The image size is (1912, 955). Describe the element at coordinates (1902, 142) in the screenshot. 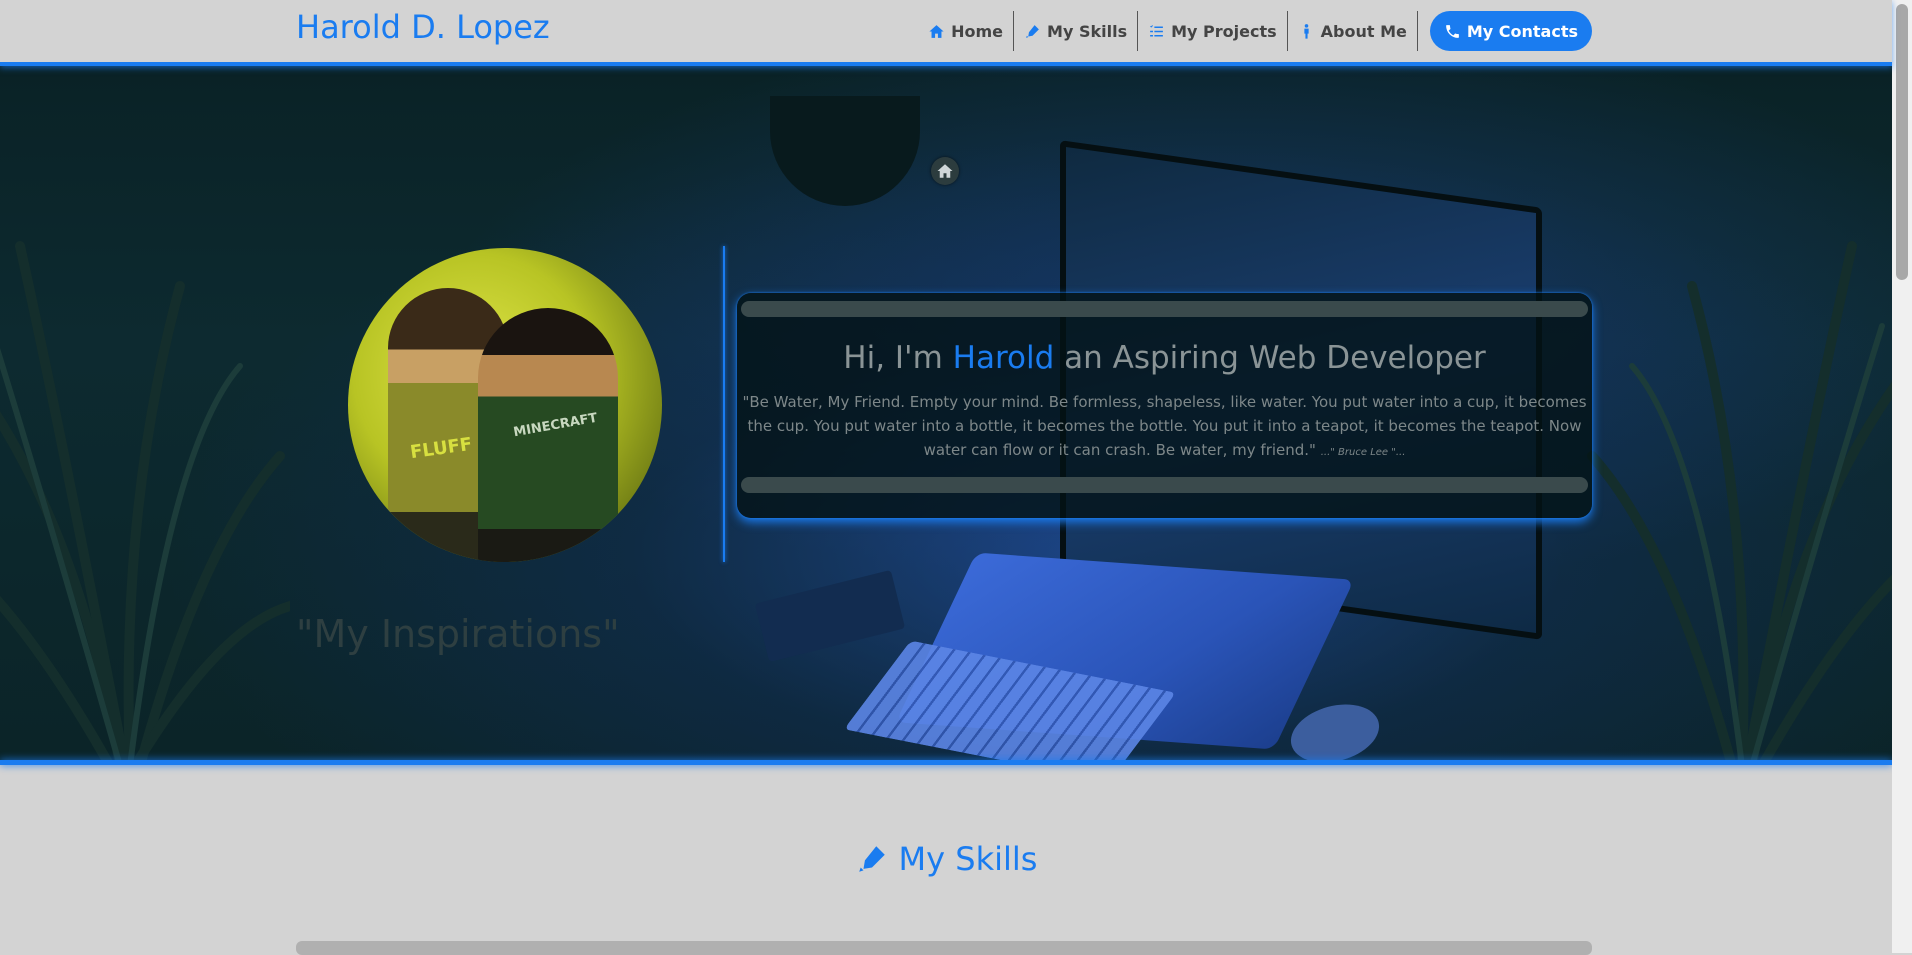

I see `scrollbar-thumb` at that location.